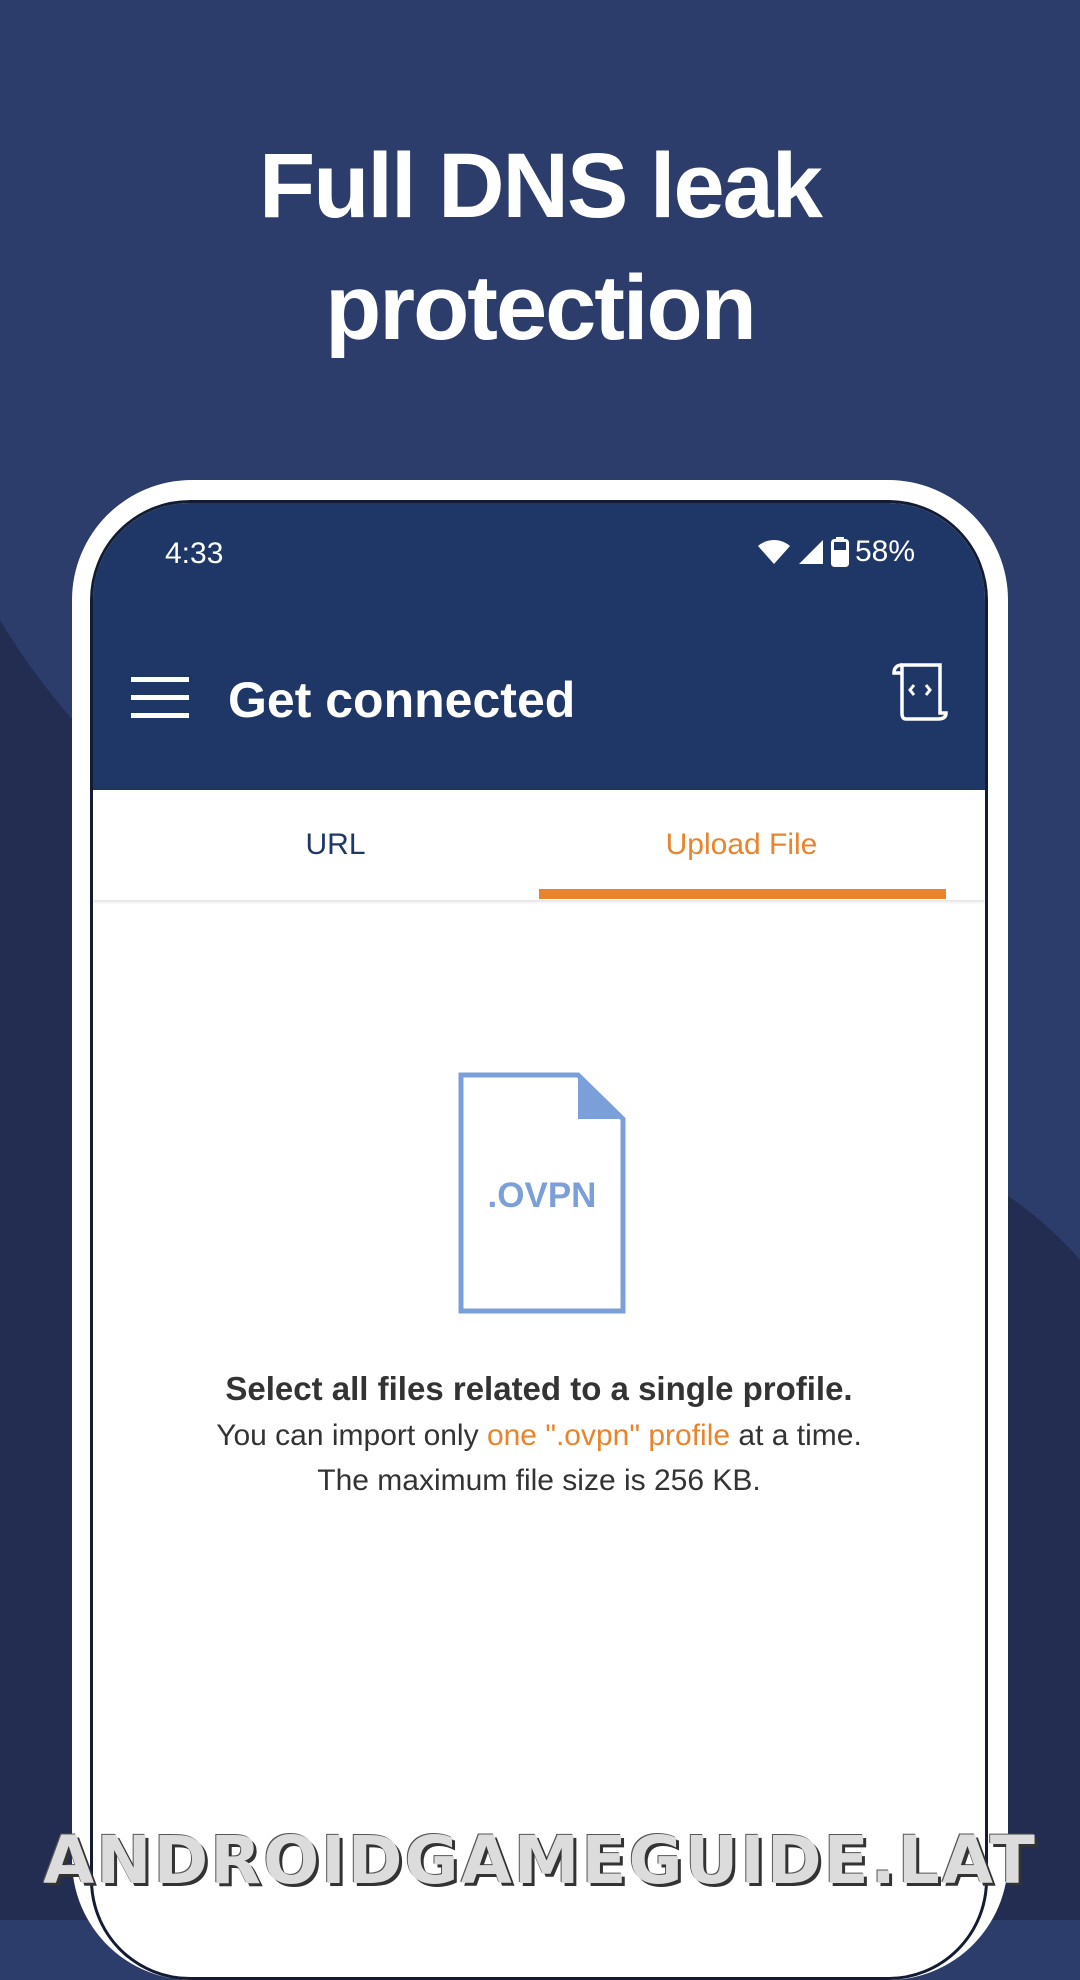  I want to click on selected-tab-indicator, so click(742, 894).